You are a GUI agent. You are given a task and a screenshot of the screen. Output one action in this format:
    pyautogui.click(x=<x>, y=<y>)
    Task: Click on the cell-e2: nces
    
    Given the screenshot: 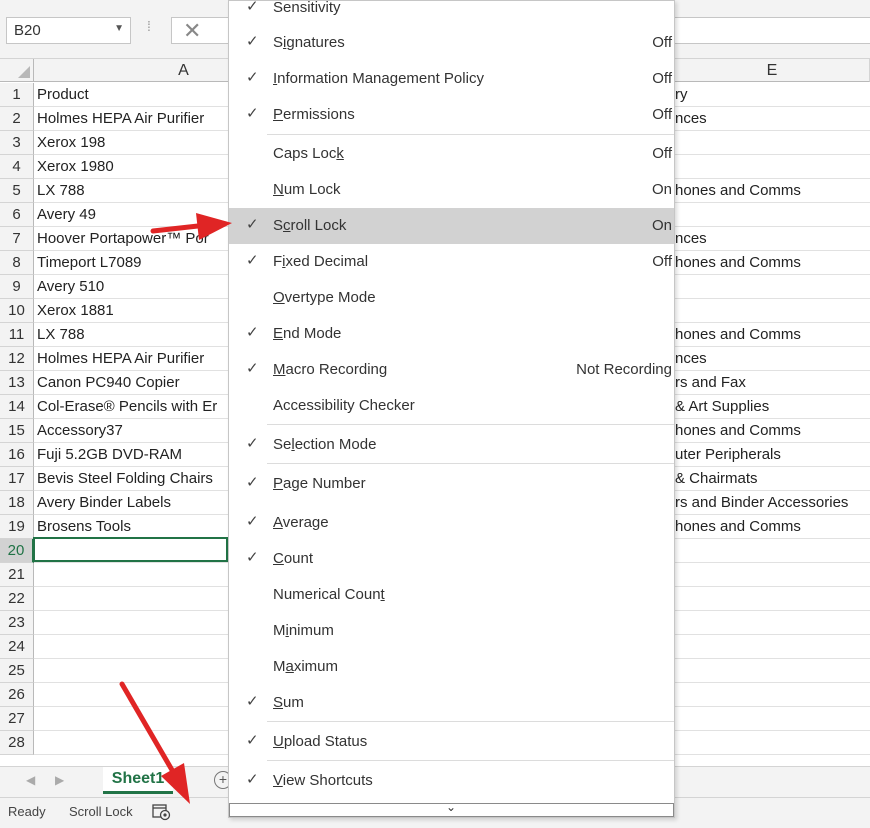 What is the action you would take?
    pyautogui.click(x=772, y=118)
    